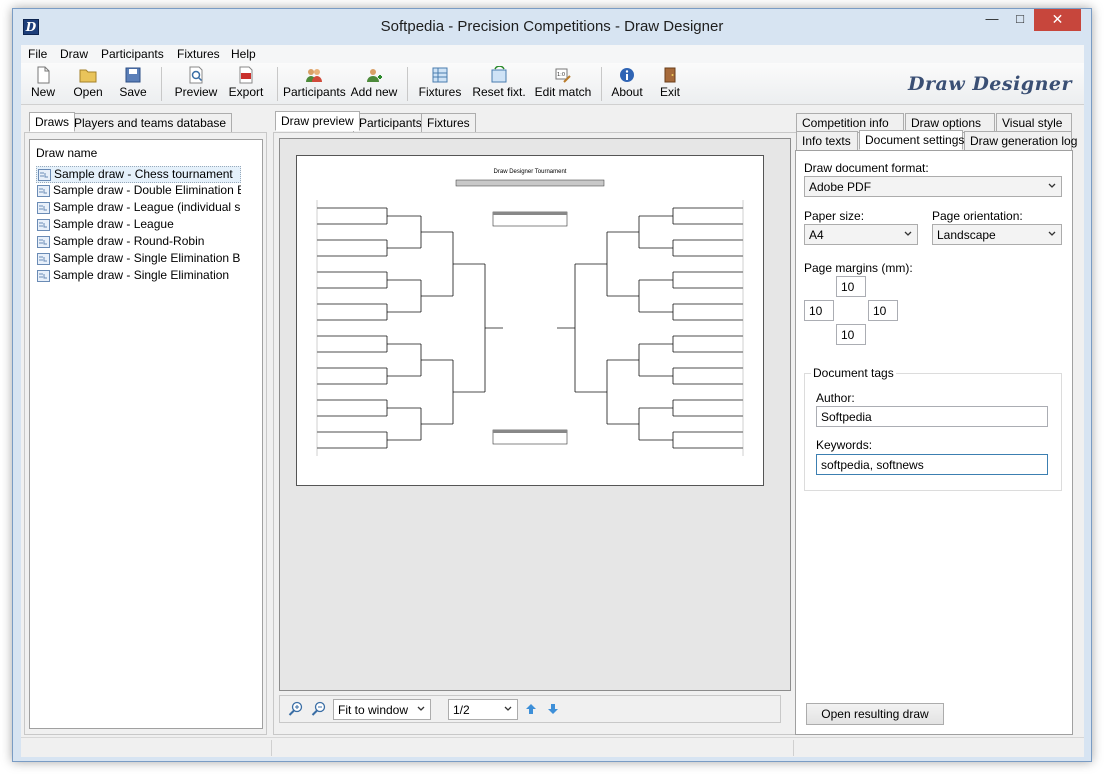  I want to click on document-tags-title: Document tags, so click(853, 373).